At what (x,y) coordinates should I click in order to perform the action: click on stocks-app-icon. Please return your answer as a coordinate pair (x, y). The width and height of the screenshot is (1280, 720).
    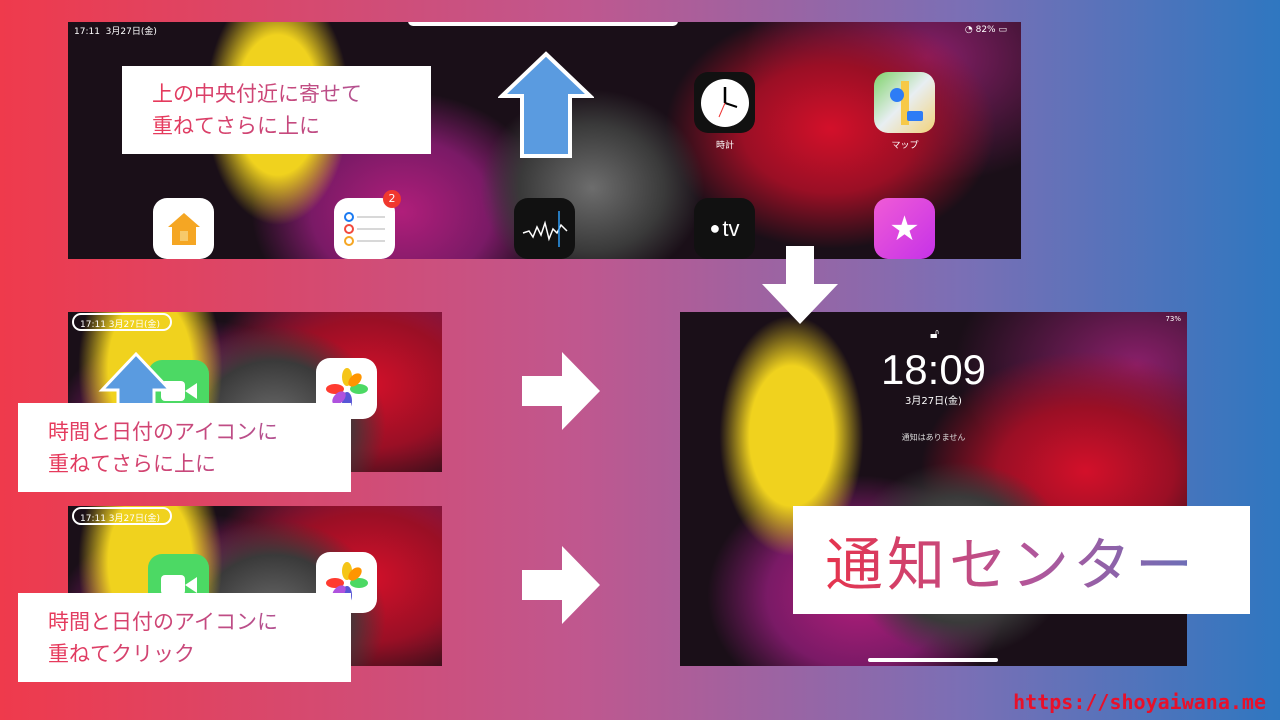
    Looking at the image, I should click on (544, 228).